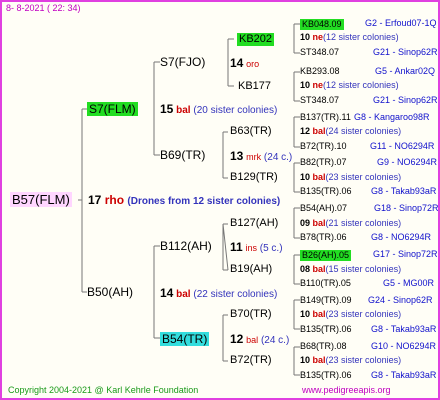  Describe the element at coordinates (405, 52) in the screenshot. I see `g5-code-2: G21 - Sinop62R` at that location.